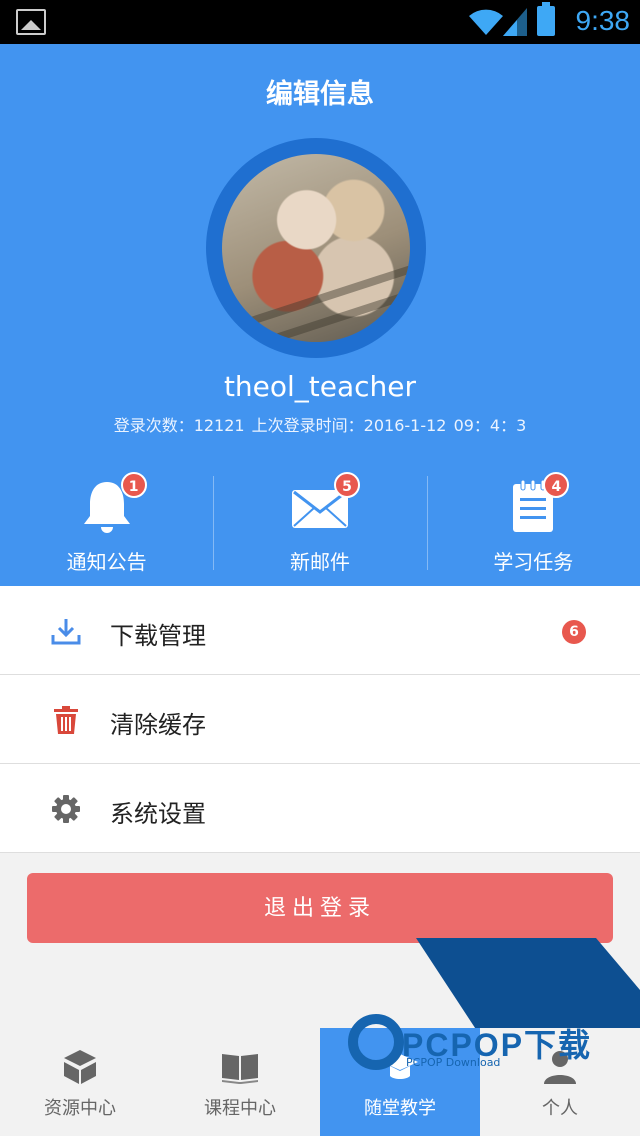 The width and height of the screenshot is (640, 1136). Describe the element at coordinates (158, 725) in the screenshot. I see `menu-item-clear-cache-label: 清除缓存` at that location.